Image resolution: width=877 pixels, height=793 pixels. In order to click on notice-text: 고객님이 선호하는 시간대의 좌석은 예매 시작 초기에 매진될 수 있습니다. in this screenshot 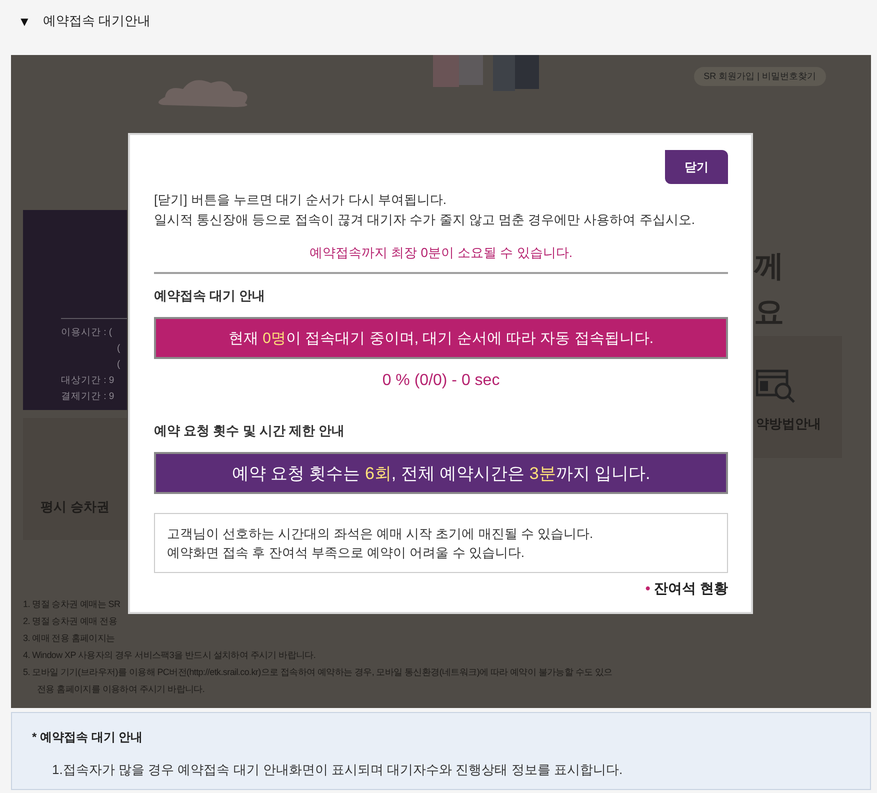, I will do `click(380, 534)`.